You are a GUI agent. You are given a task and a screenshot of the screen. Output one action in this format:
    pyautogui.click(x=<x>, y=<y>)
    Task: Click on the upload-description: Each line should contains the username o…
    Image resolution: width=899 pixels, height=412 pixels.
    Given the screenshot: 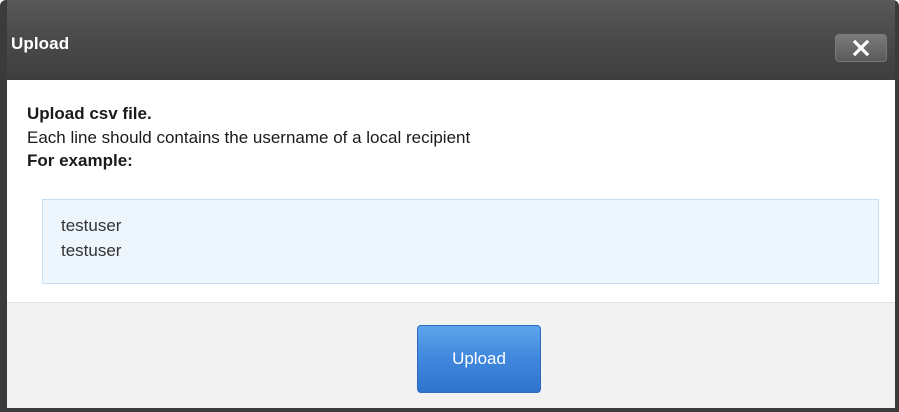 What is the action you would take?
    pyautogui.click(x=249, y=137)
    